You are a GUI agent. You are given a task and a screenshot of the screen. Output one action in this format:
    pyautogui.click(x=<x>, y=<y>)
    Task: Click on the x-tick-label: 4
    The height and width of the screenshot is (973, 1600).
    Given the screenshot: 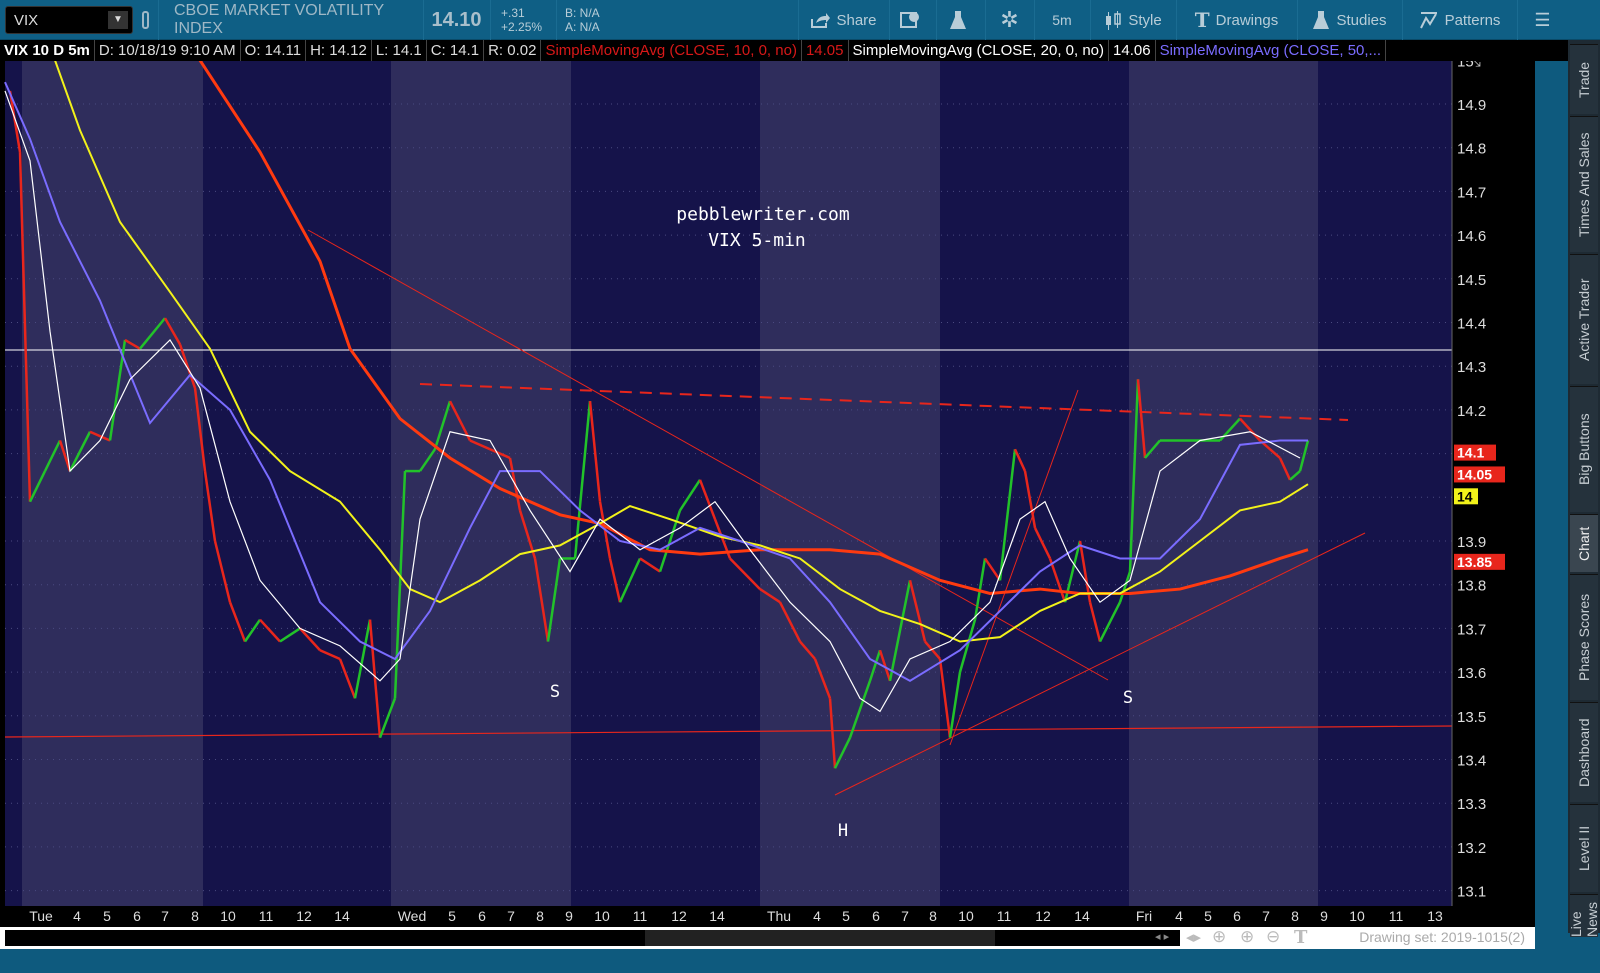 What is the action you would take?
    pyautogui.click(x=77, y=916)
    